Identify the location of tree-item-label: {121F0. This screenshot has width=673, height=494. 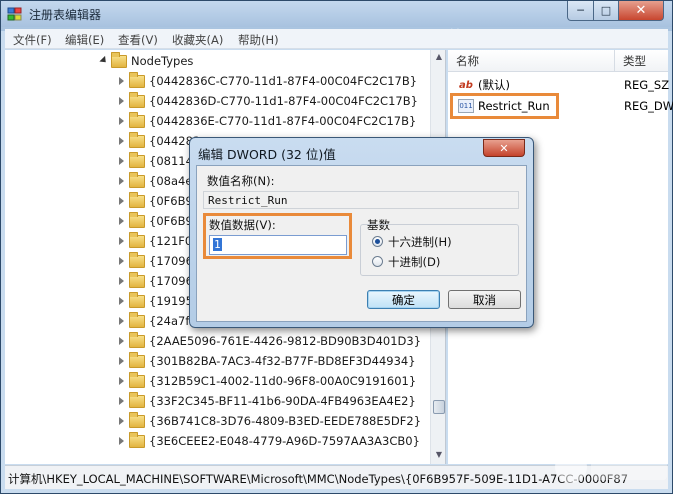
(171, 241).